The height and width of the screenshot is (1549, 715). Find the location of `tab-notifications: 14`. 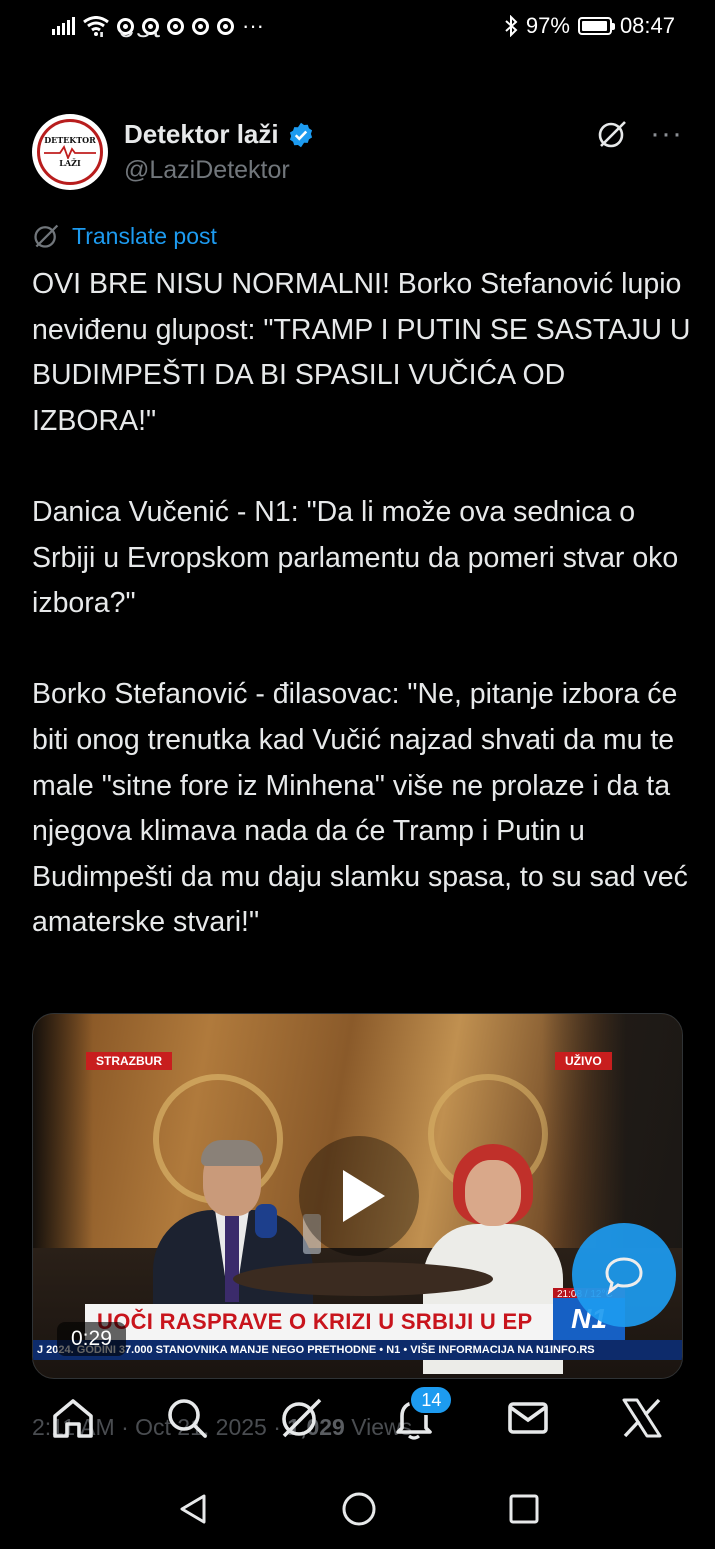

tab-notifications: 14 is located at coordinates (416, 1418).